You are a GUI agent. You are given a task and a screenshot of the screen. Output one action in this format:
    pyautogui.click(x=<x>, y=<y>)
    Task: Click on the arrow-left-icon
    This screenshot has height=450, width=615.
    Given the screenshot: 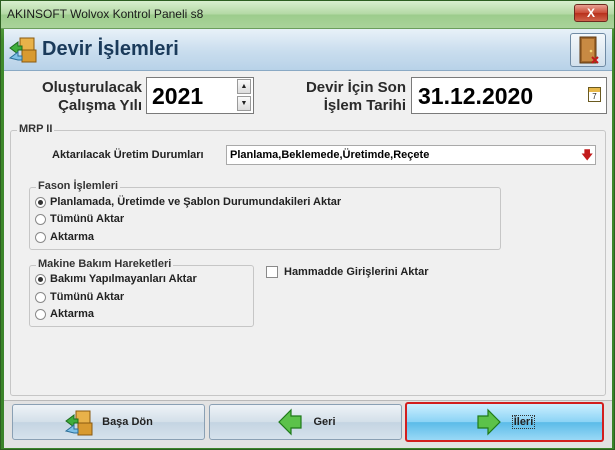 What is the action you would take?
    pyautogui.click(x=290, y=422)
    